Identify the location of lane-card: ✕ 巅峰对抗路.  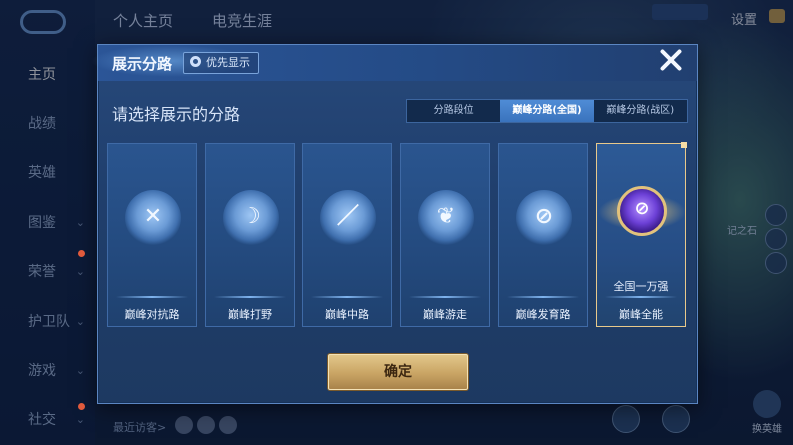
(152, 235).